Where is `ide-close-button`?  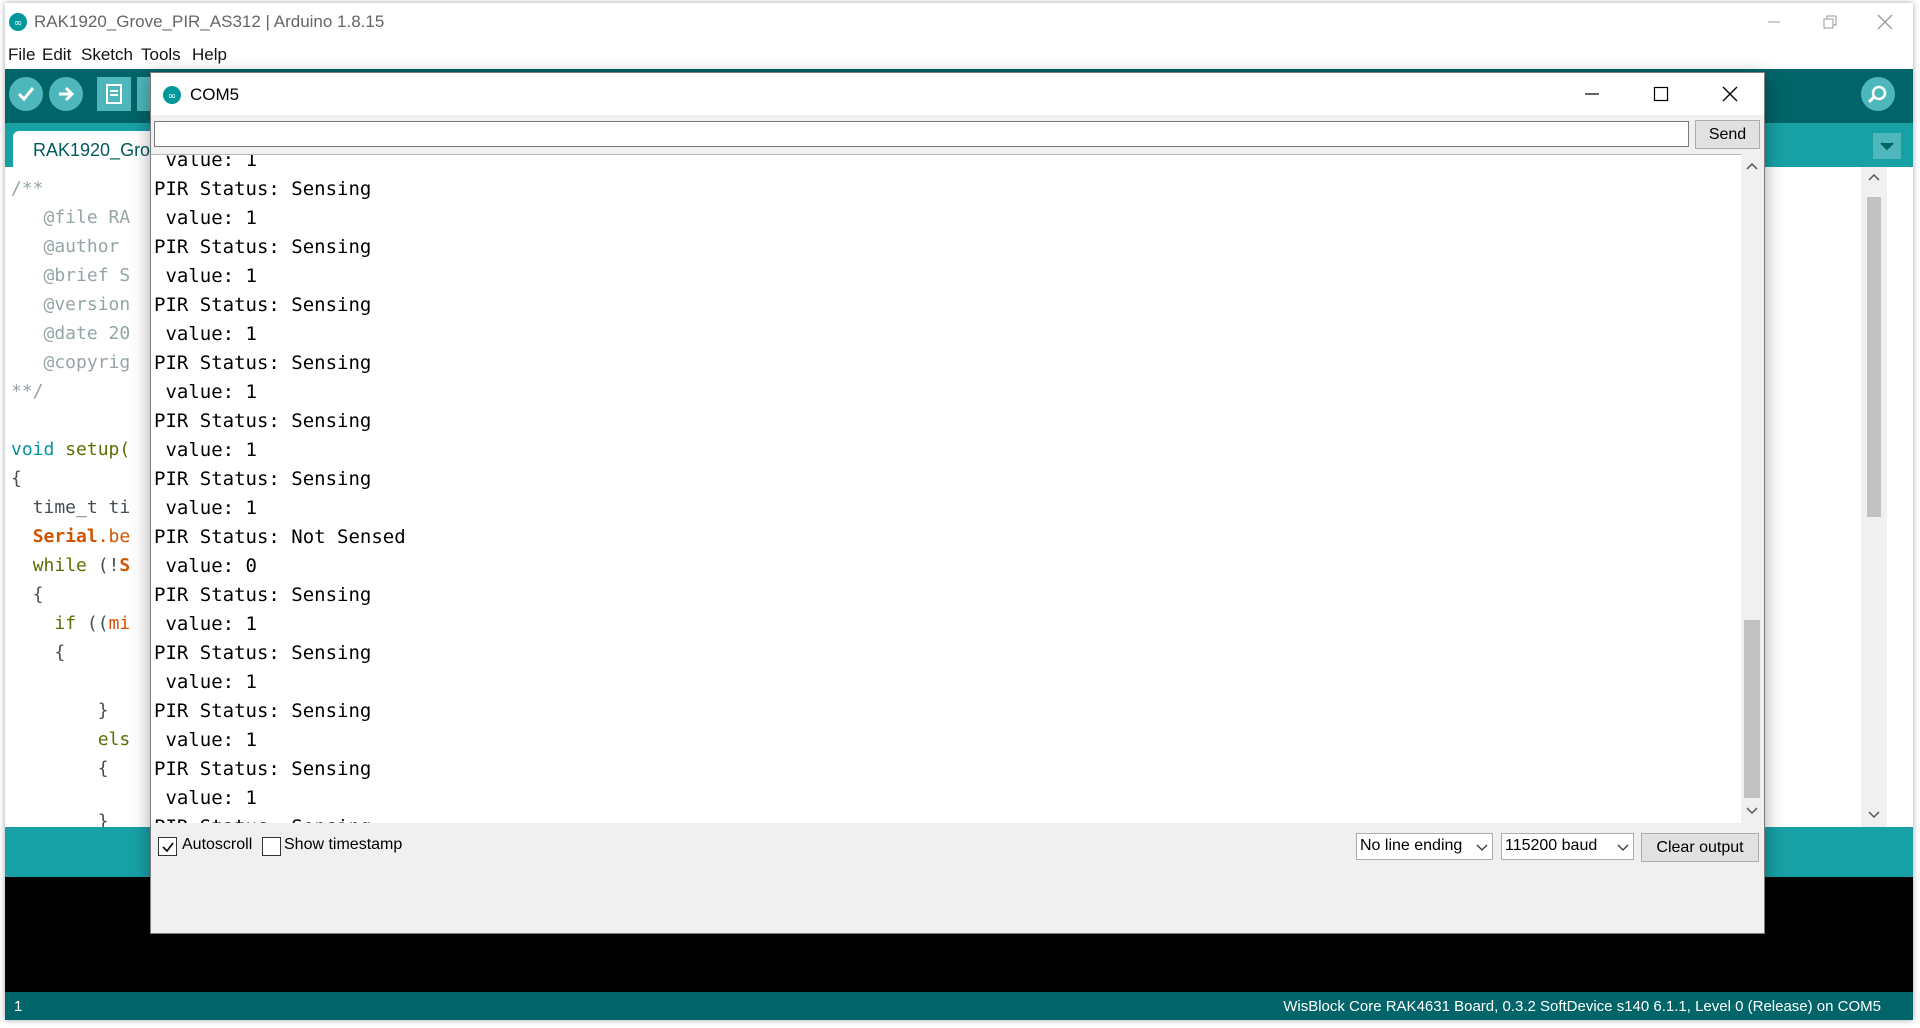
ide-close-button is located at coordinates (1885, 22).